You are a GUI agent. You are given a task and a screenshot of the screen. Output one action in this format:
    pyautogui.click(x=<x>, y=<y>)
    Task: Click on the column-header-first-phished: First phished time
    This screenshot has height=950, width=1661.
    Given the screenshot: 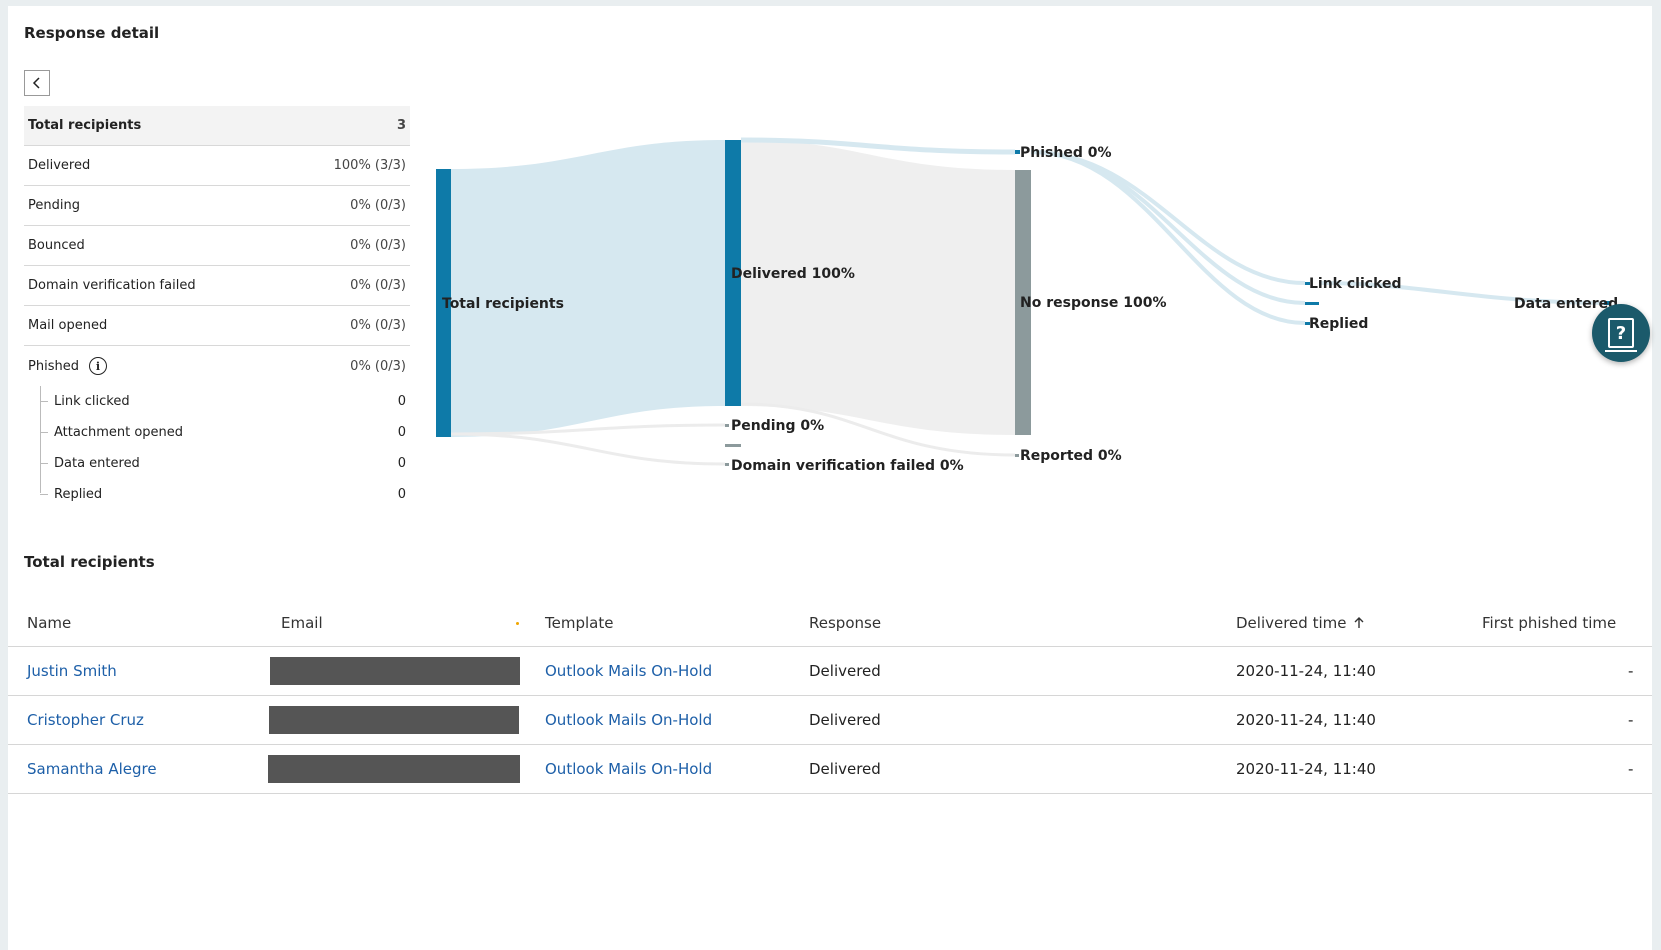 What is the action you would take?
    pyautogui.click(x=1549, y=623)
    